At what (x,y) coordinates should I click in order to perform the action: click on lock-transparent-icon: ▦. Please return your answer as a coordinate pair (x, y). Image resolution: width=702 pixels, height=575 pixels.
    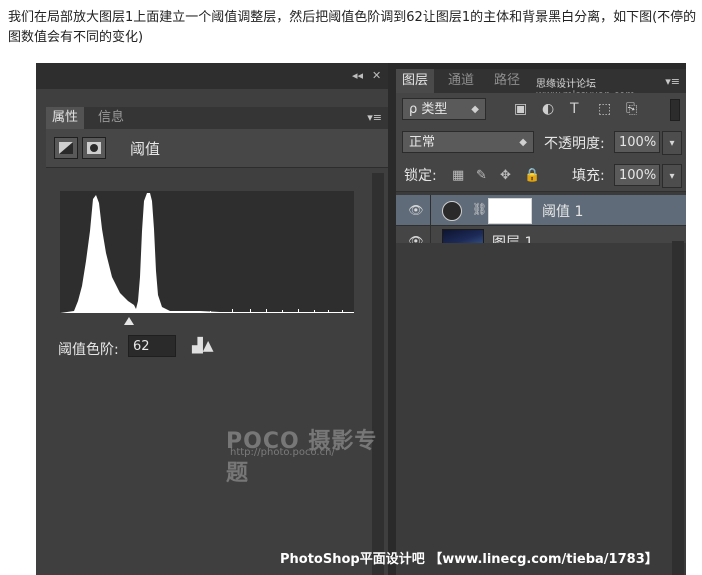
    Looking at the image, I should click on (458, 175).